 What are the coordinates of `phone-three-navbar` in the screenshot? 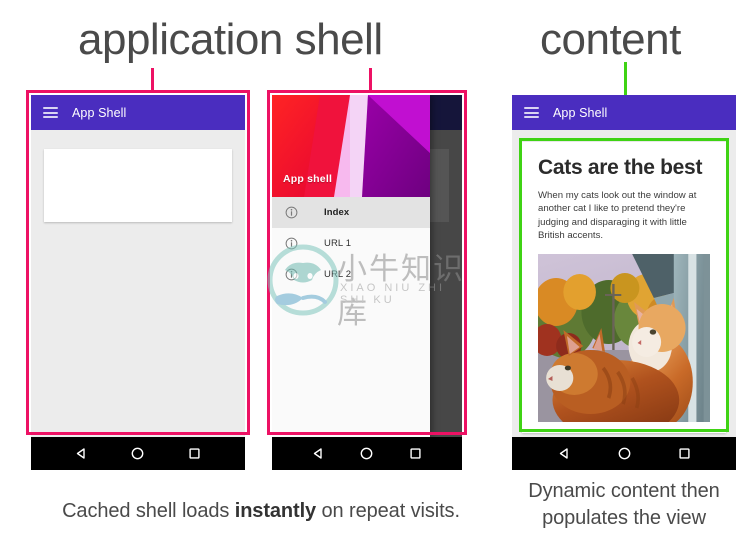 It's located at (624, 453).